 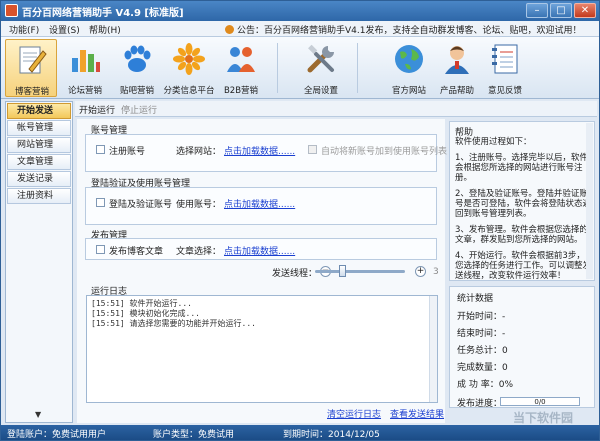 What do you see at coordinates (199, 252) in the screenshot?
I see `article-select-label: 文章选择：` at bounding box center [199, 252].